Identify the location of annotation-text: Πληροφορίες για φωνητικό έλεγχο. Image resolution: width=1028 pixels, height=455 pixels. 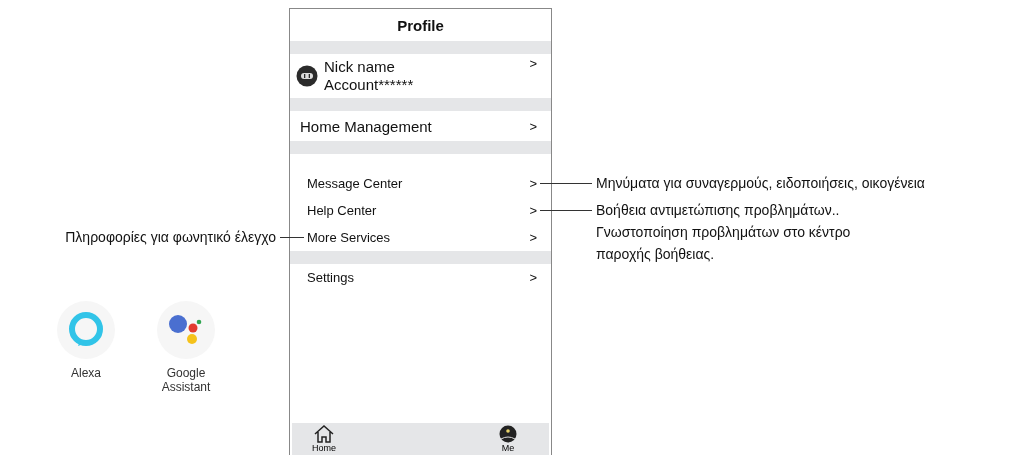
(170, 237).